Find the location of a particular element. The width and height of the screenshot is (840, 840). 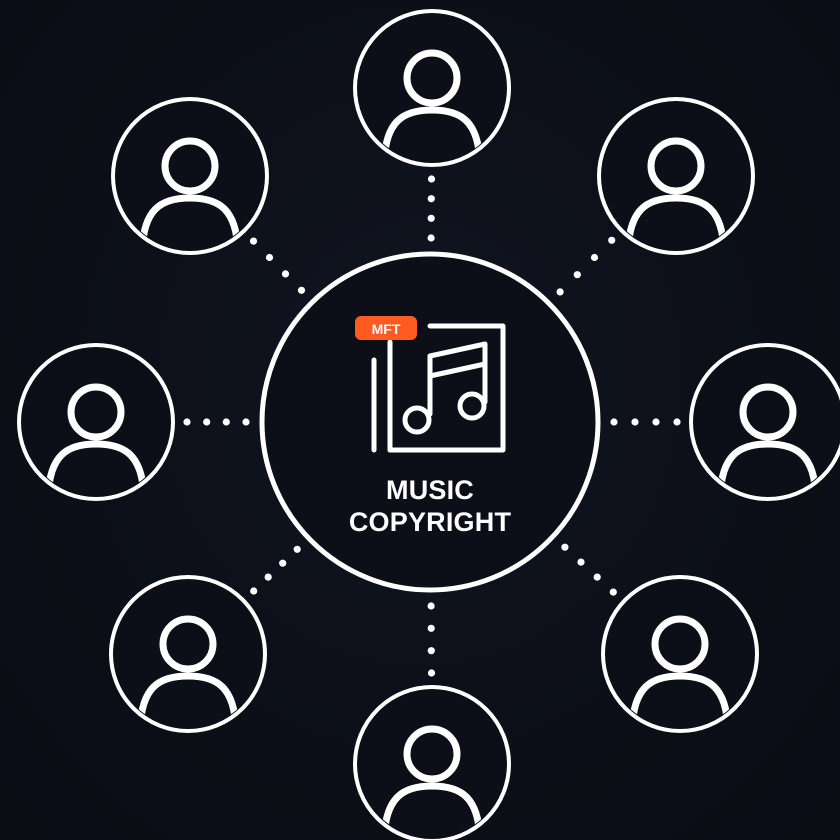

user-node-top-left is located at coordinates (190, 176).